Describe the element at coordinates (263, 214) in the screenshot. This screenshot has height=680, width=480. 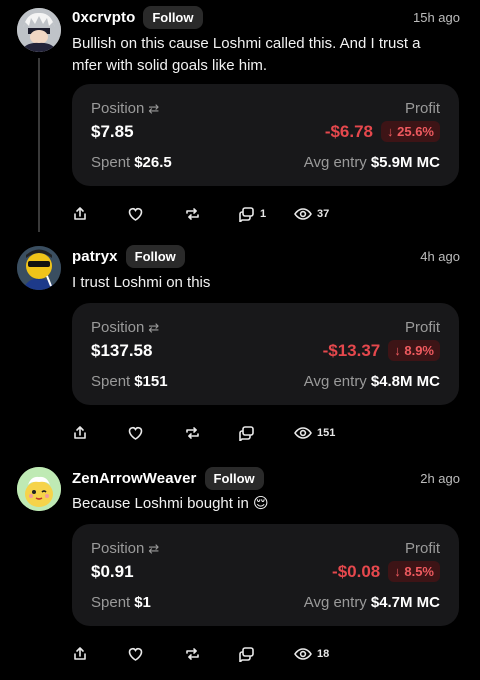
I see `comment-count: 1` at that location.